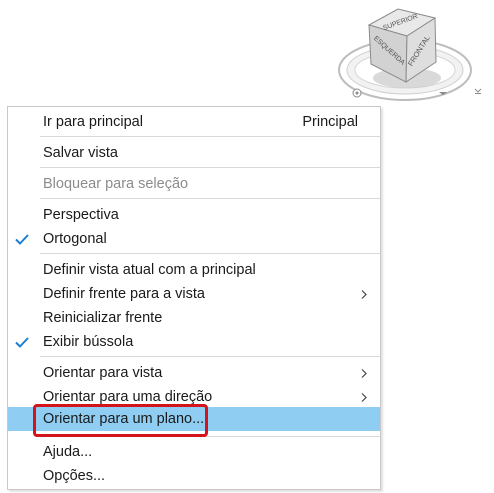 The height and width of the screenshot is (493, 494). What do you see at coordinates (194, 184) in the screenshot?
I see `menu-item-lock-selection: Bloquear para seleção` at bounding box center [194, 184].